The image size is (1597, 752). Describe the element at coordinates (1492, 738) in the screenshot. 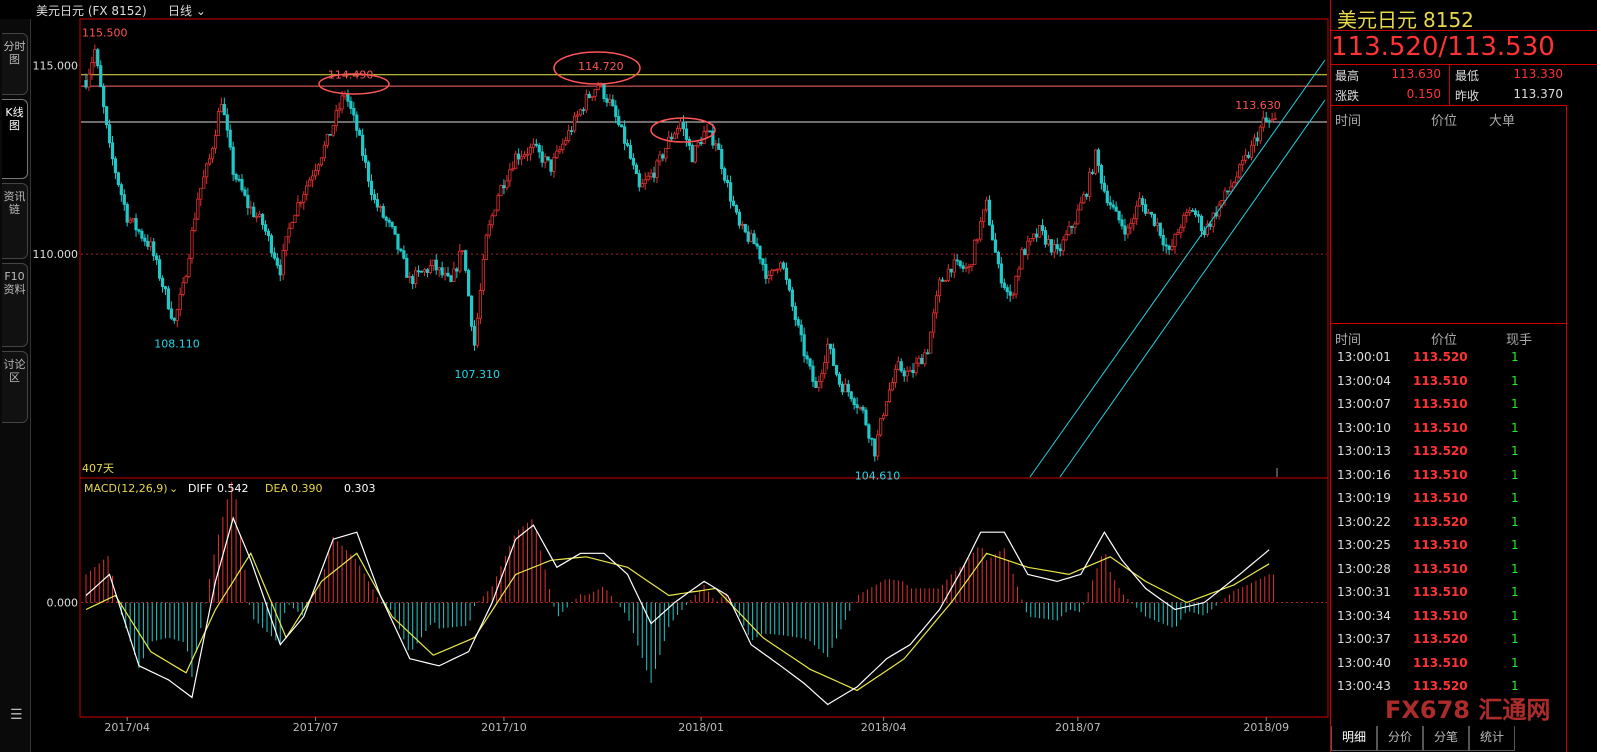

I see `tab-stats: 统计` at that location.